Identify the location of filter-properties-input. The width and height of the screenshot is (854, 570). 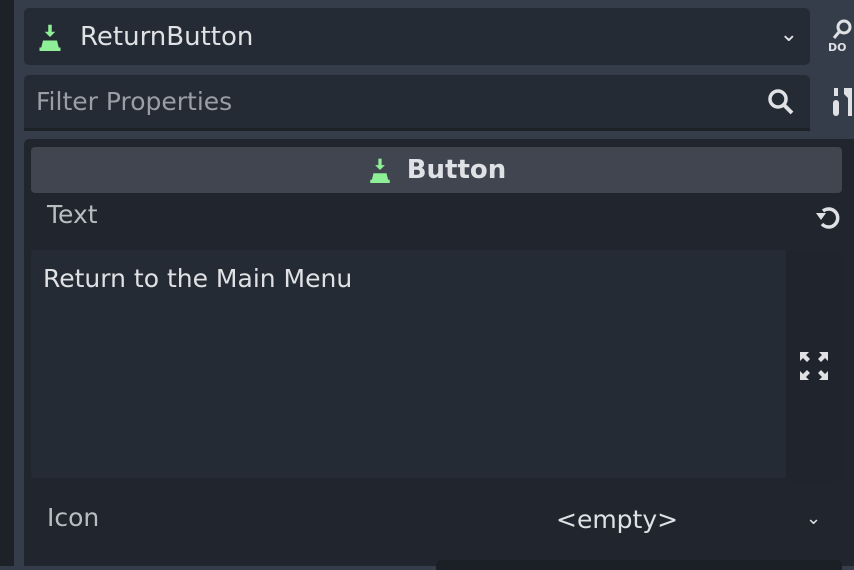
(386, 101).